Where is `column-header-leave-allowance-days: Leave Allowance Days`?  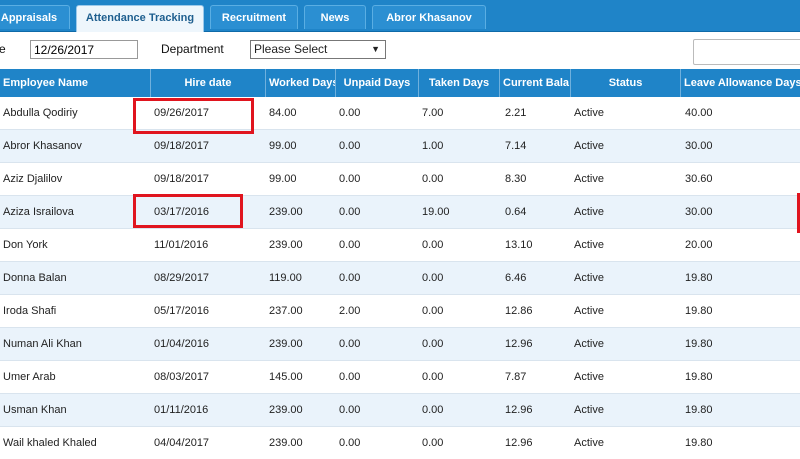
column-header-leave-allowance-days: Leave Allowance Days is located at coordinates (740, 83).